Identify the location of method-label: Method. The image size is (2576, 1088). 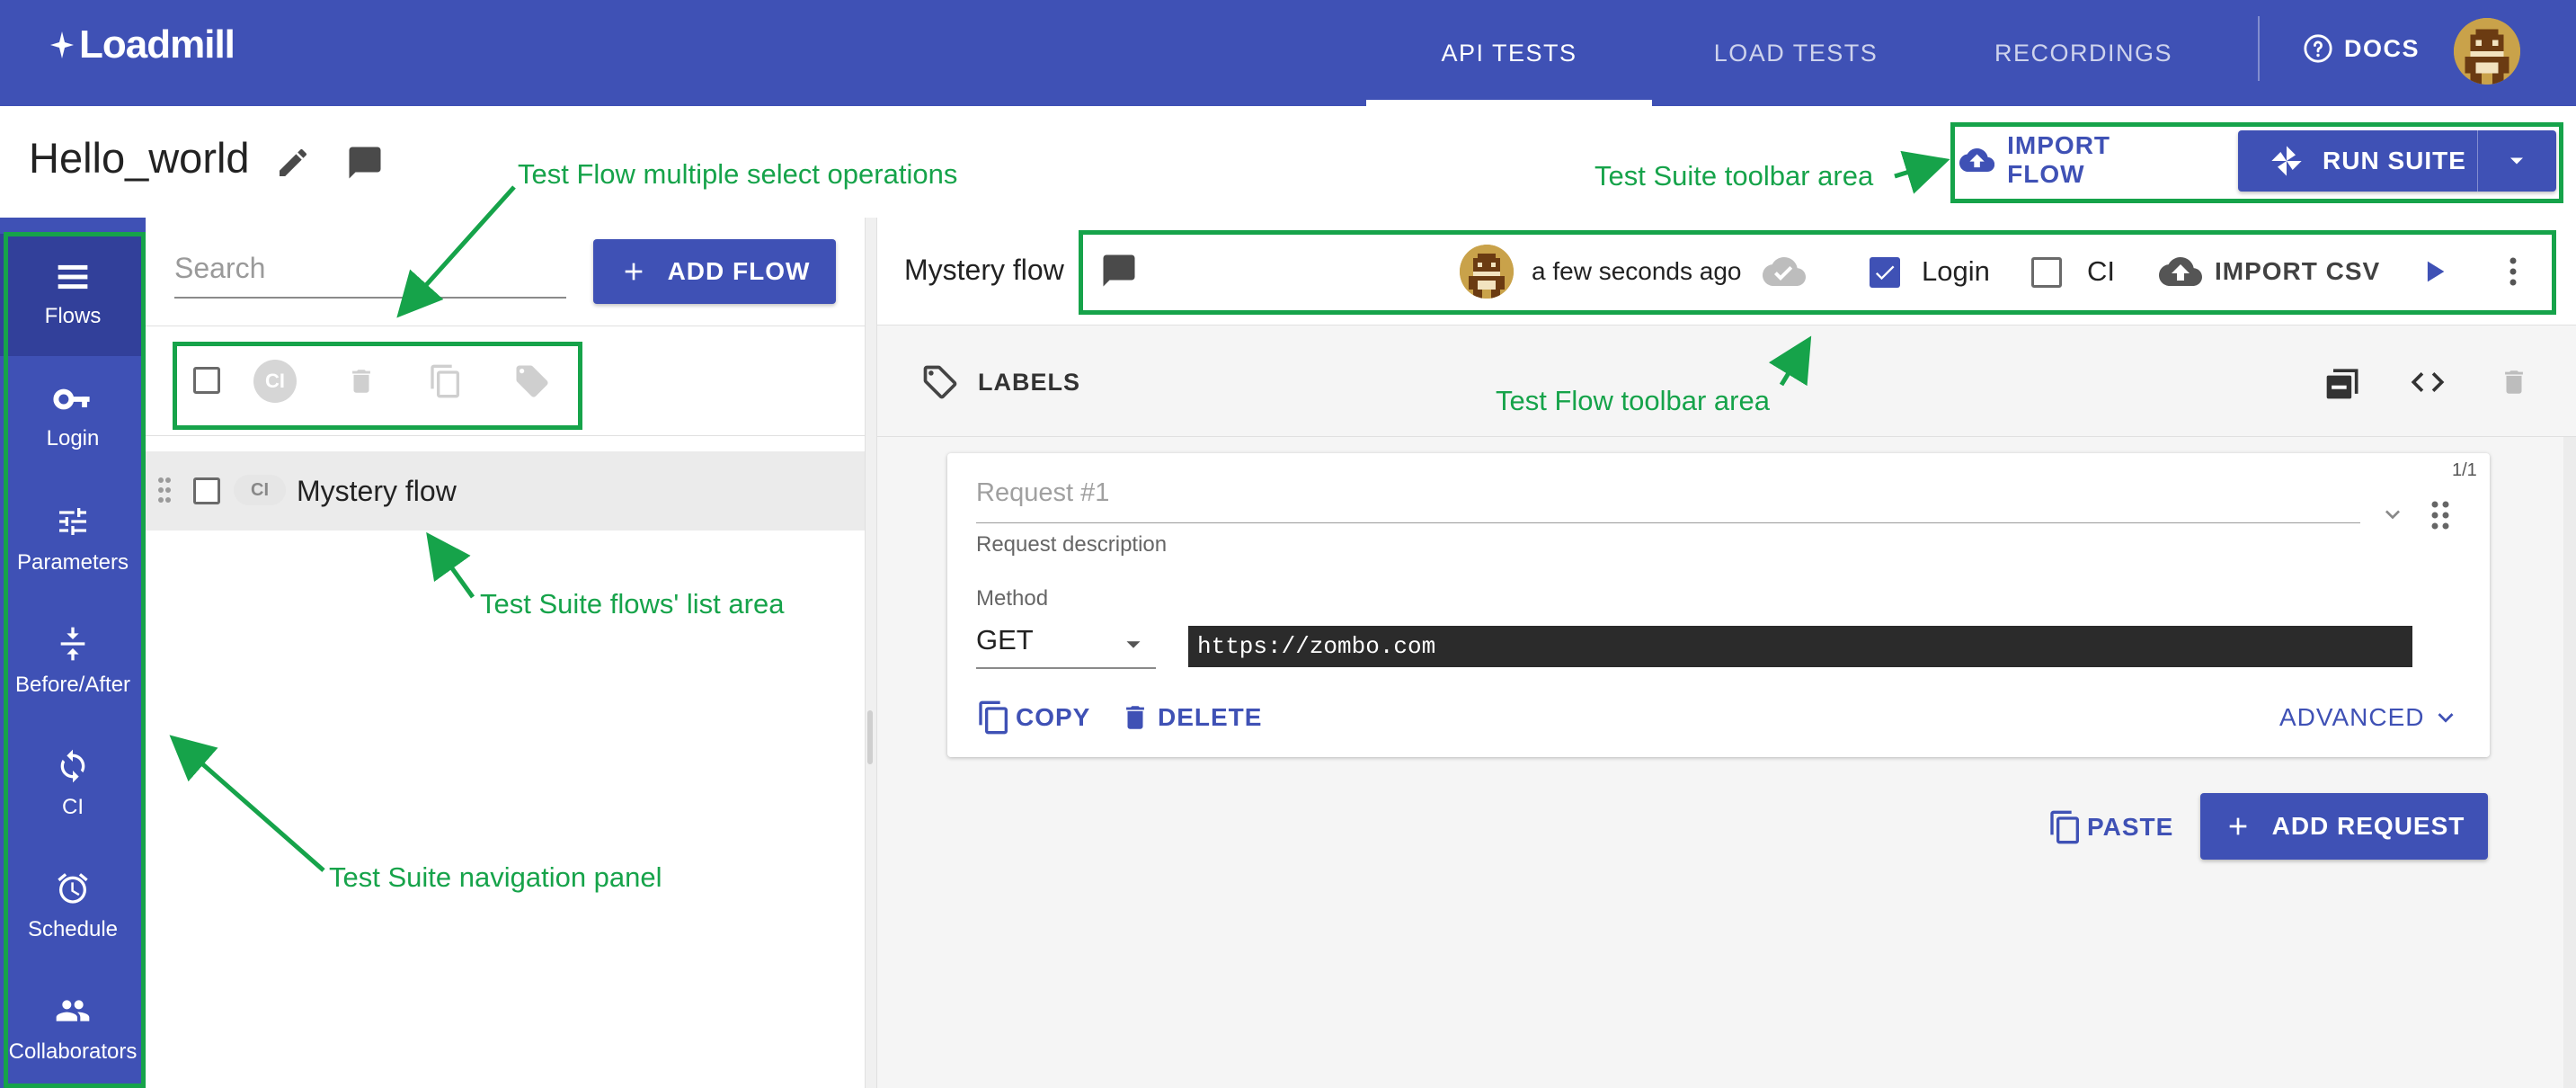
(1012, 598).